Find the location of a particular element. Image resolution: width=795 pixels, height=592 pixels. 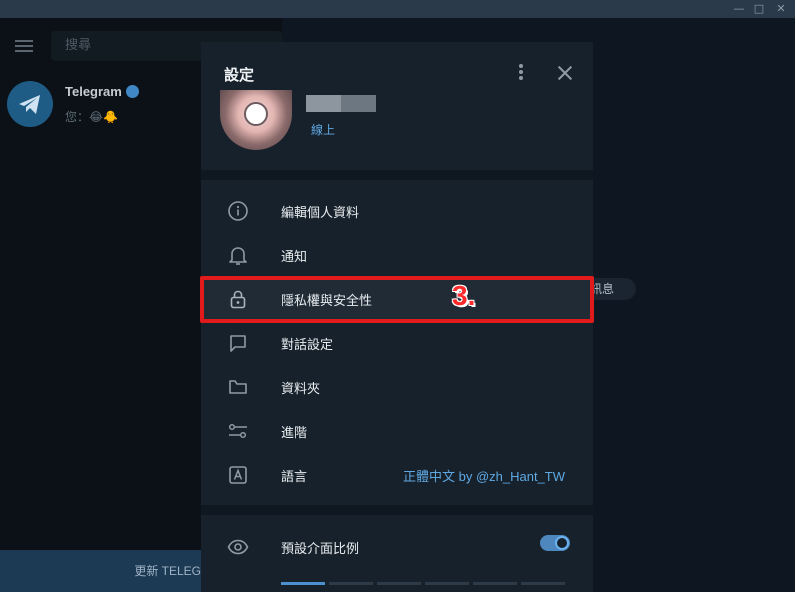

profile-avatar is located at coordinates (256, 120).